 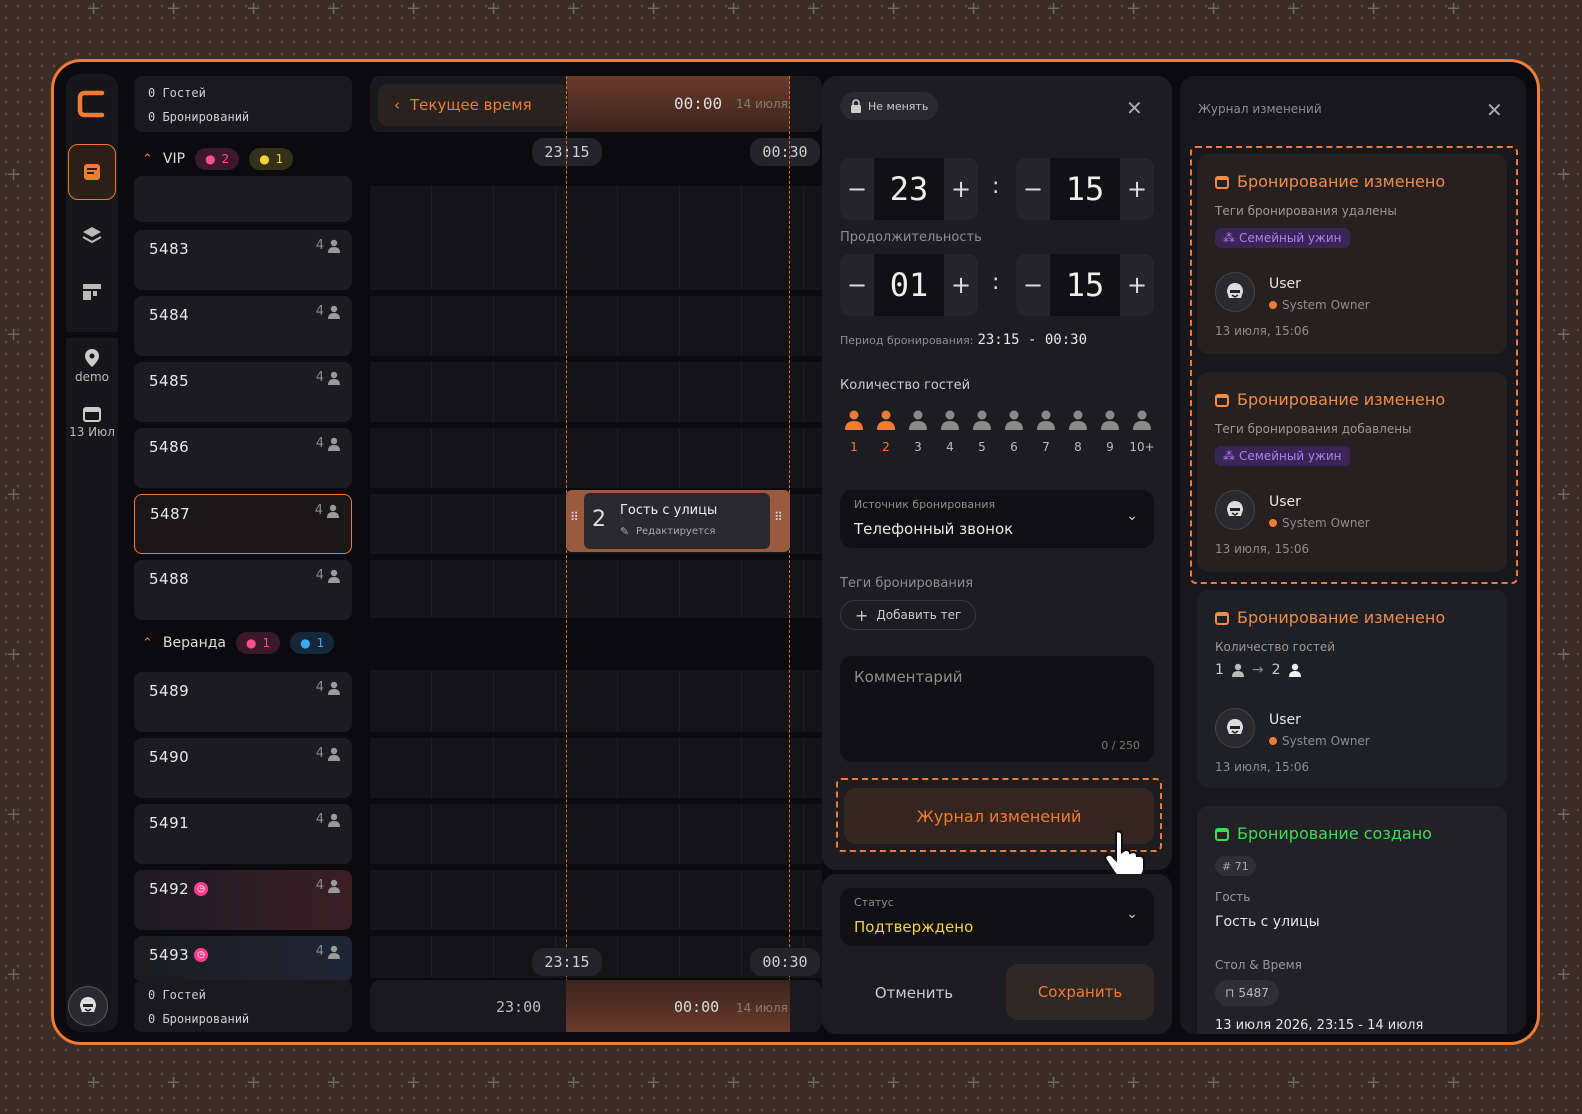 What do you see at coordinates (999, 816) in the screenshot?
I see `change-log-button-label: Журнал изменений` at bounding box center [999, 816].